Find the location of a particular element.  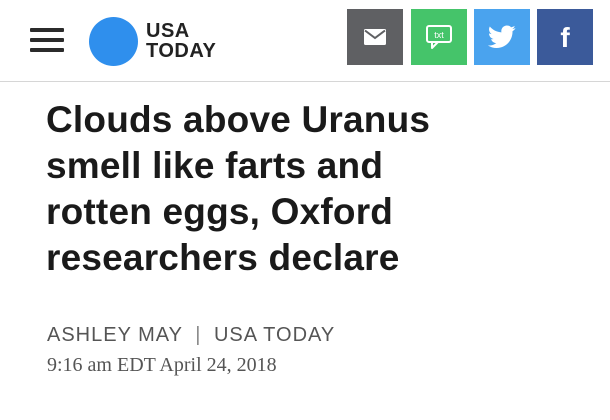

publication-name: USA TODAY is located at coordinates (274, 335).